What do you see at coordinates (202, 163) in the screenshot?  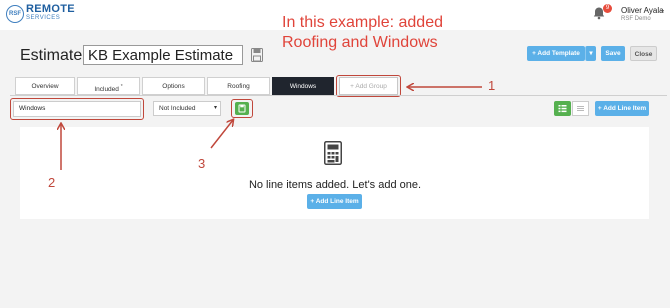 I see `annotation-number-3: 3` at bounding box center [202, 163].